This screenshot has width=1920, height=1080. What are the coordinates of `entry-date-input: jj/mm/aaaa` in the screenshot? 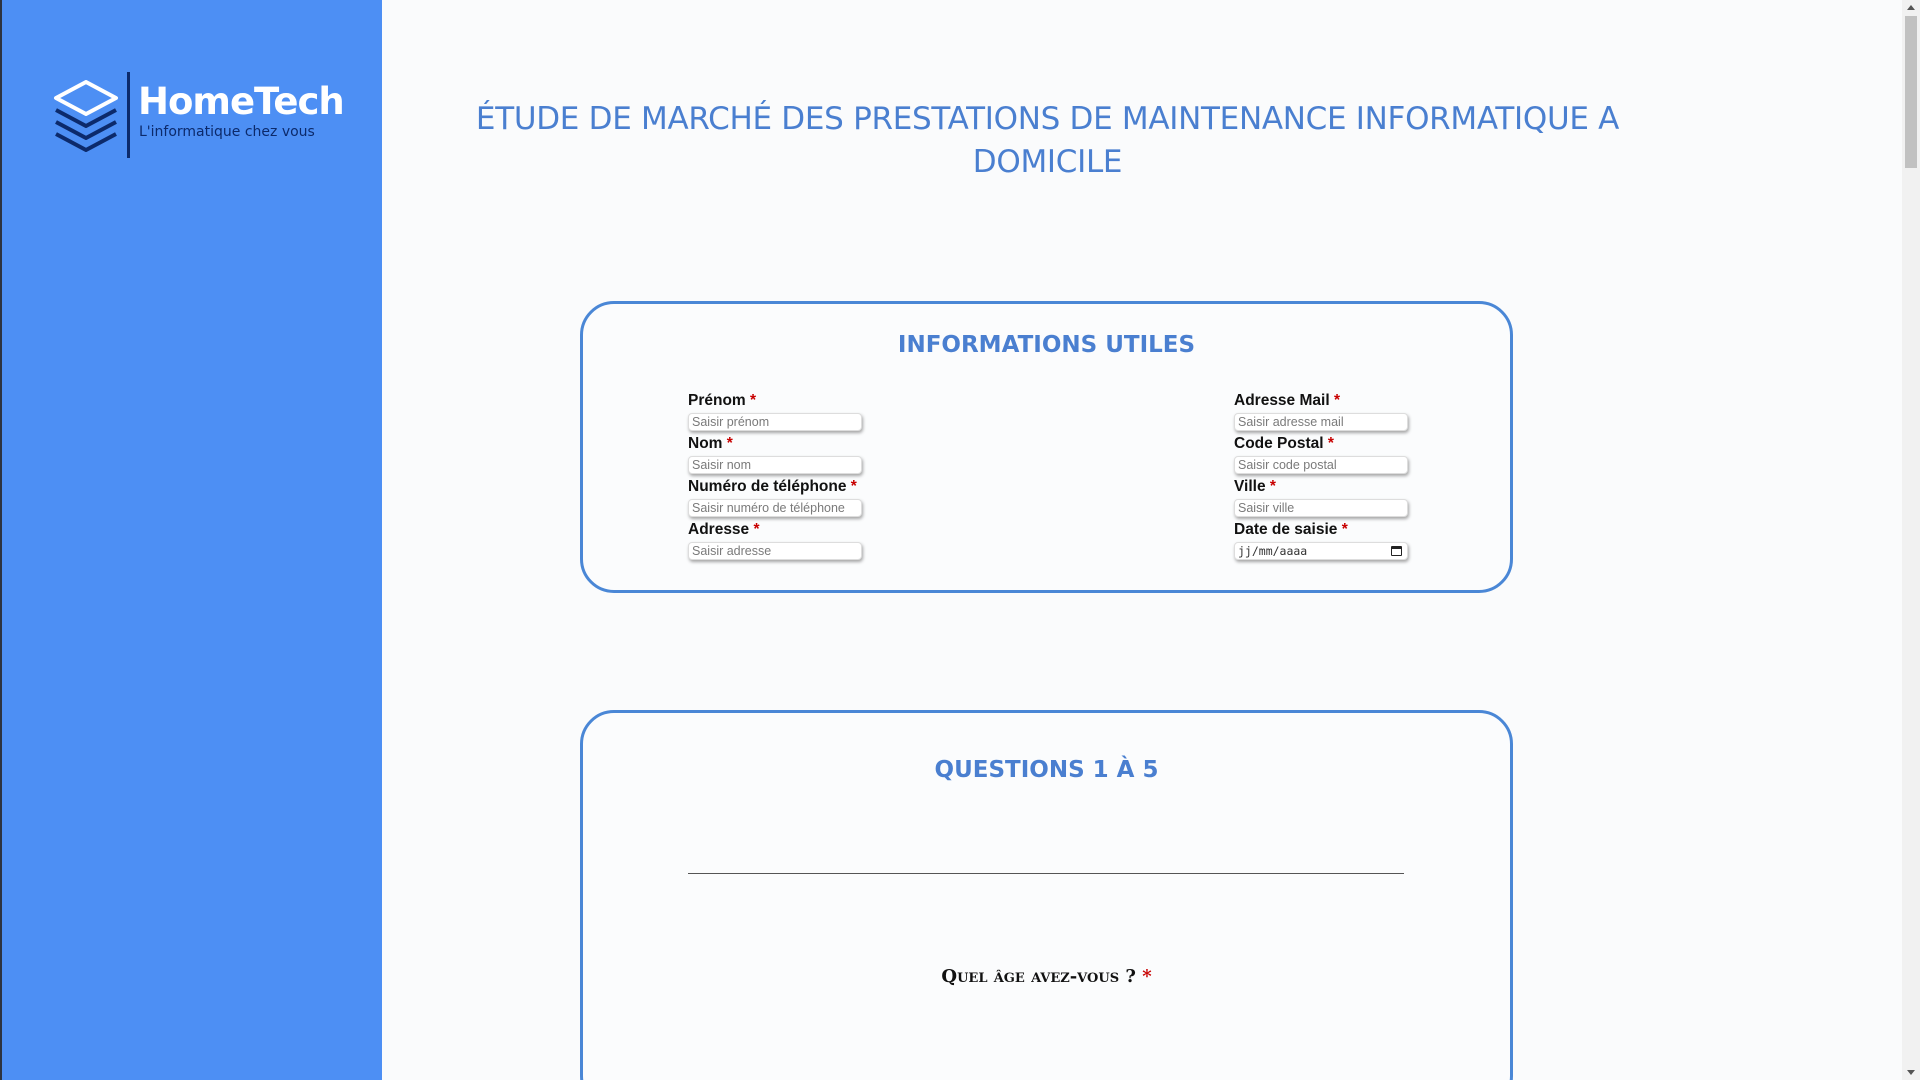 It's located at (1321, 551).